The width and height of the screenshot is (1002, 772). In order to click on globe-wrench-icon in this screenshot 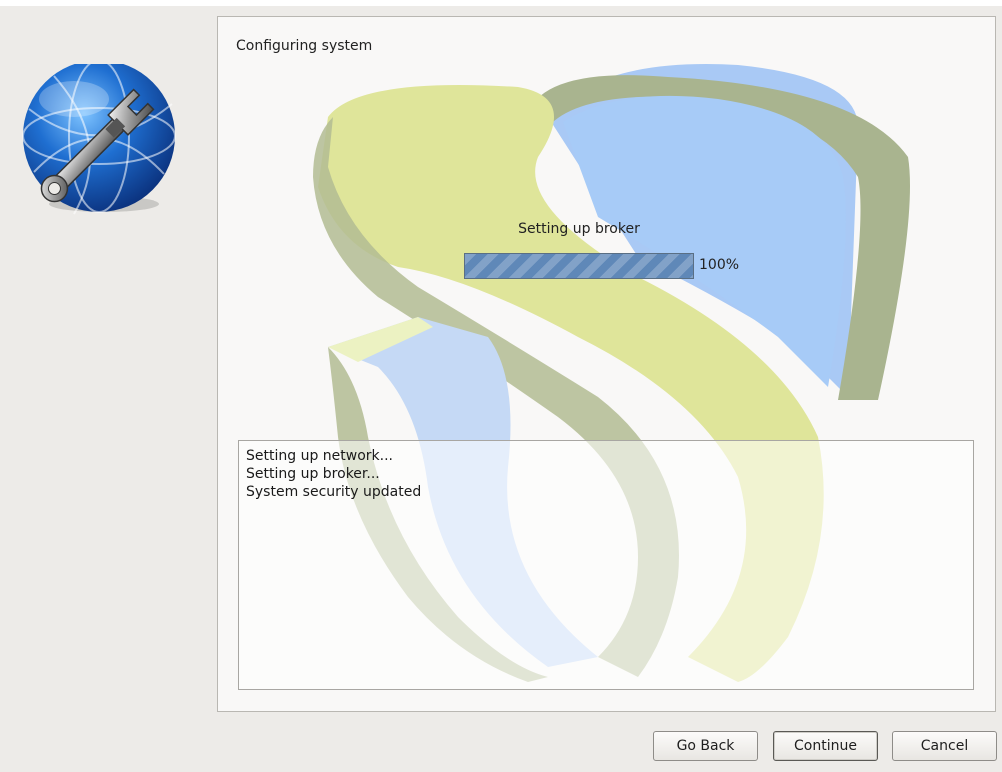, I will do `click(99, 141)`.